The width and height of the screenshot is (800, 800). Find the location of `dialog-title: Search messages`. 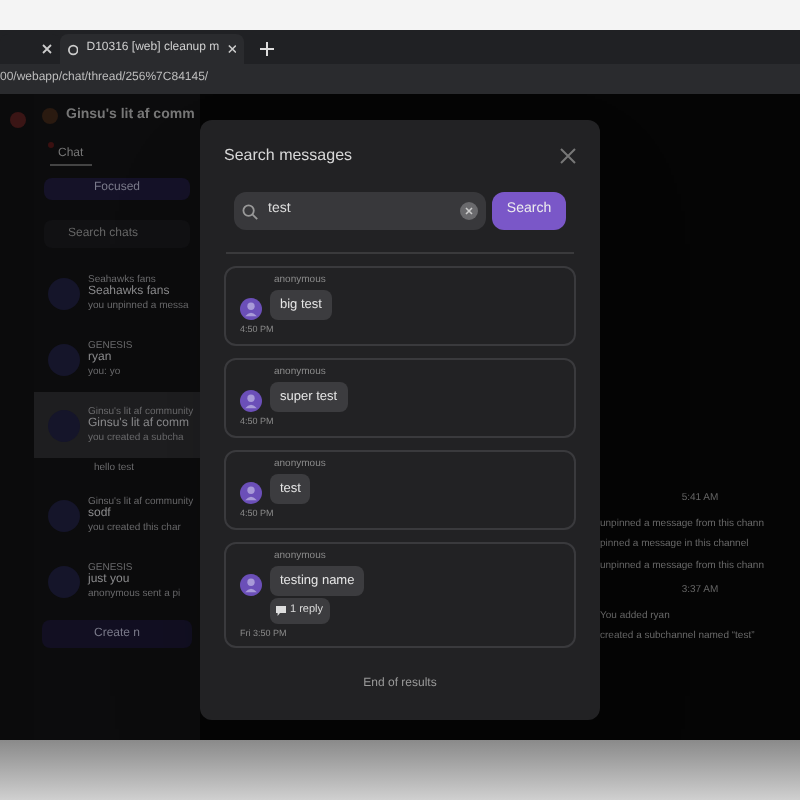

dialog-title: Search messages is located at coordinates (288, 156).